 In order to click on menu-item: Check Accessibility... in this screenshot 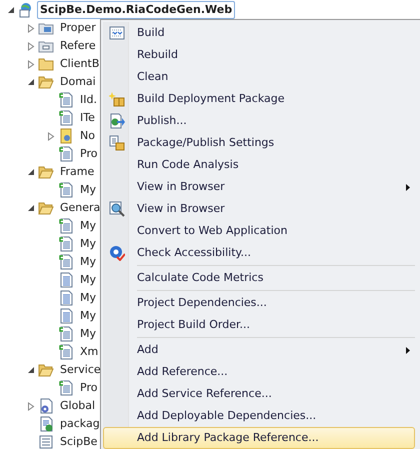, I will do `click(259, 253)`.